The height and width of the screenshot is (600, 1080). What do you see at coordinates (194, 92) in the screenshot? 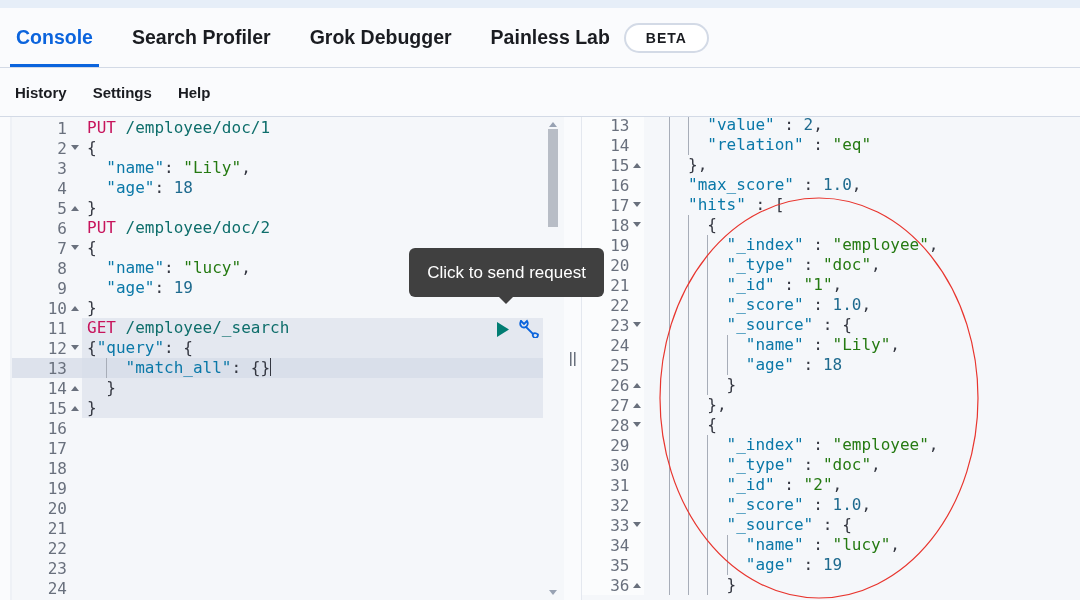
I see `menu-item: Help` at bounding box center [194, 92].